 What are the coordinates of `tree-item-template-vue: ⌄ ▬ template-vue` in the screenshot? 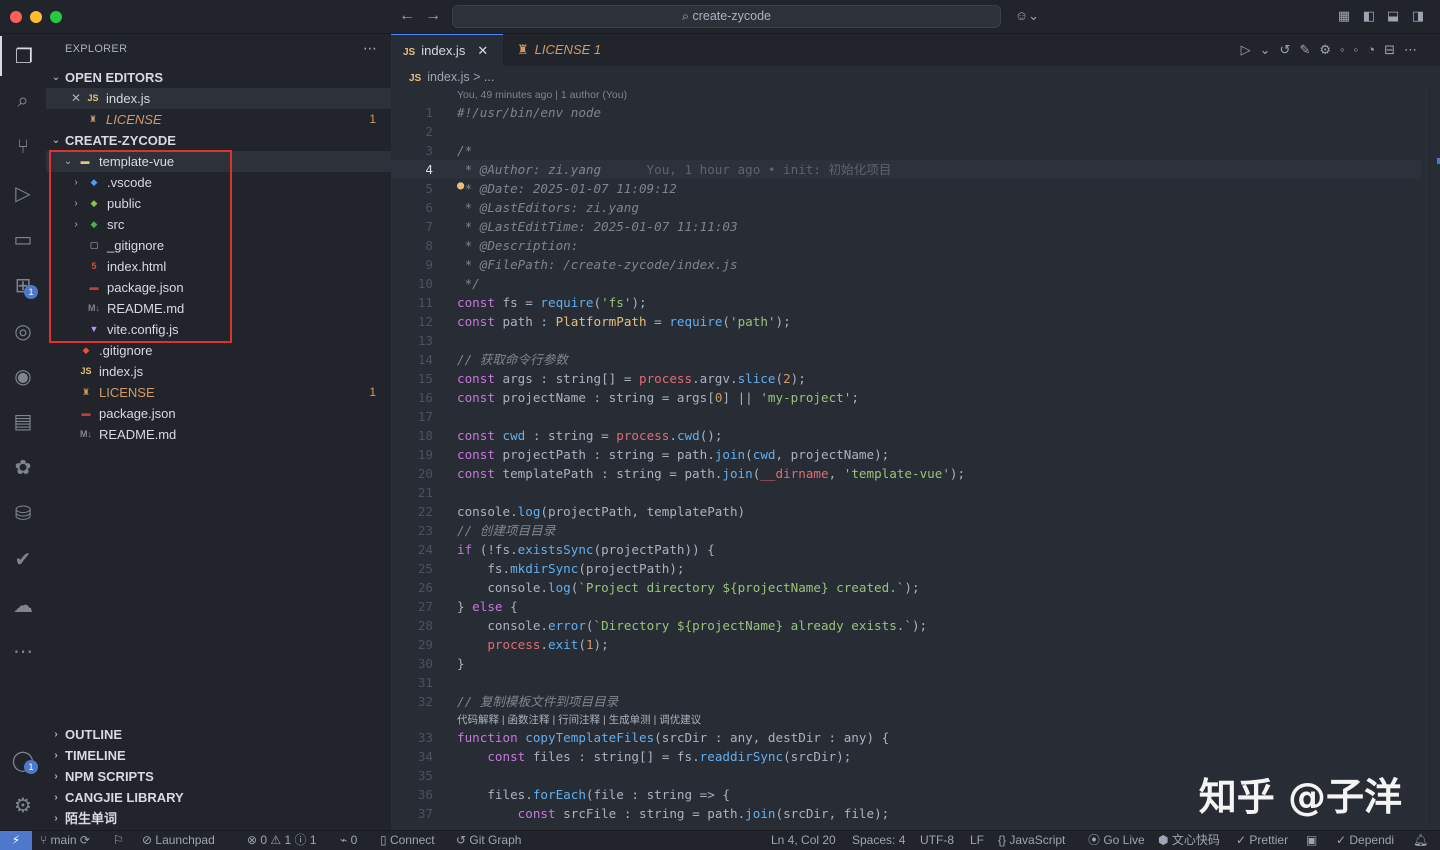 It's located at (218, 161).